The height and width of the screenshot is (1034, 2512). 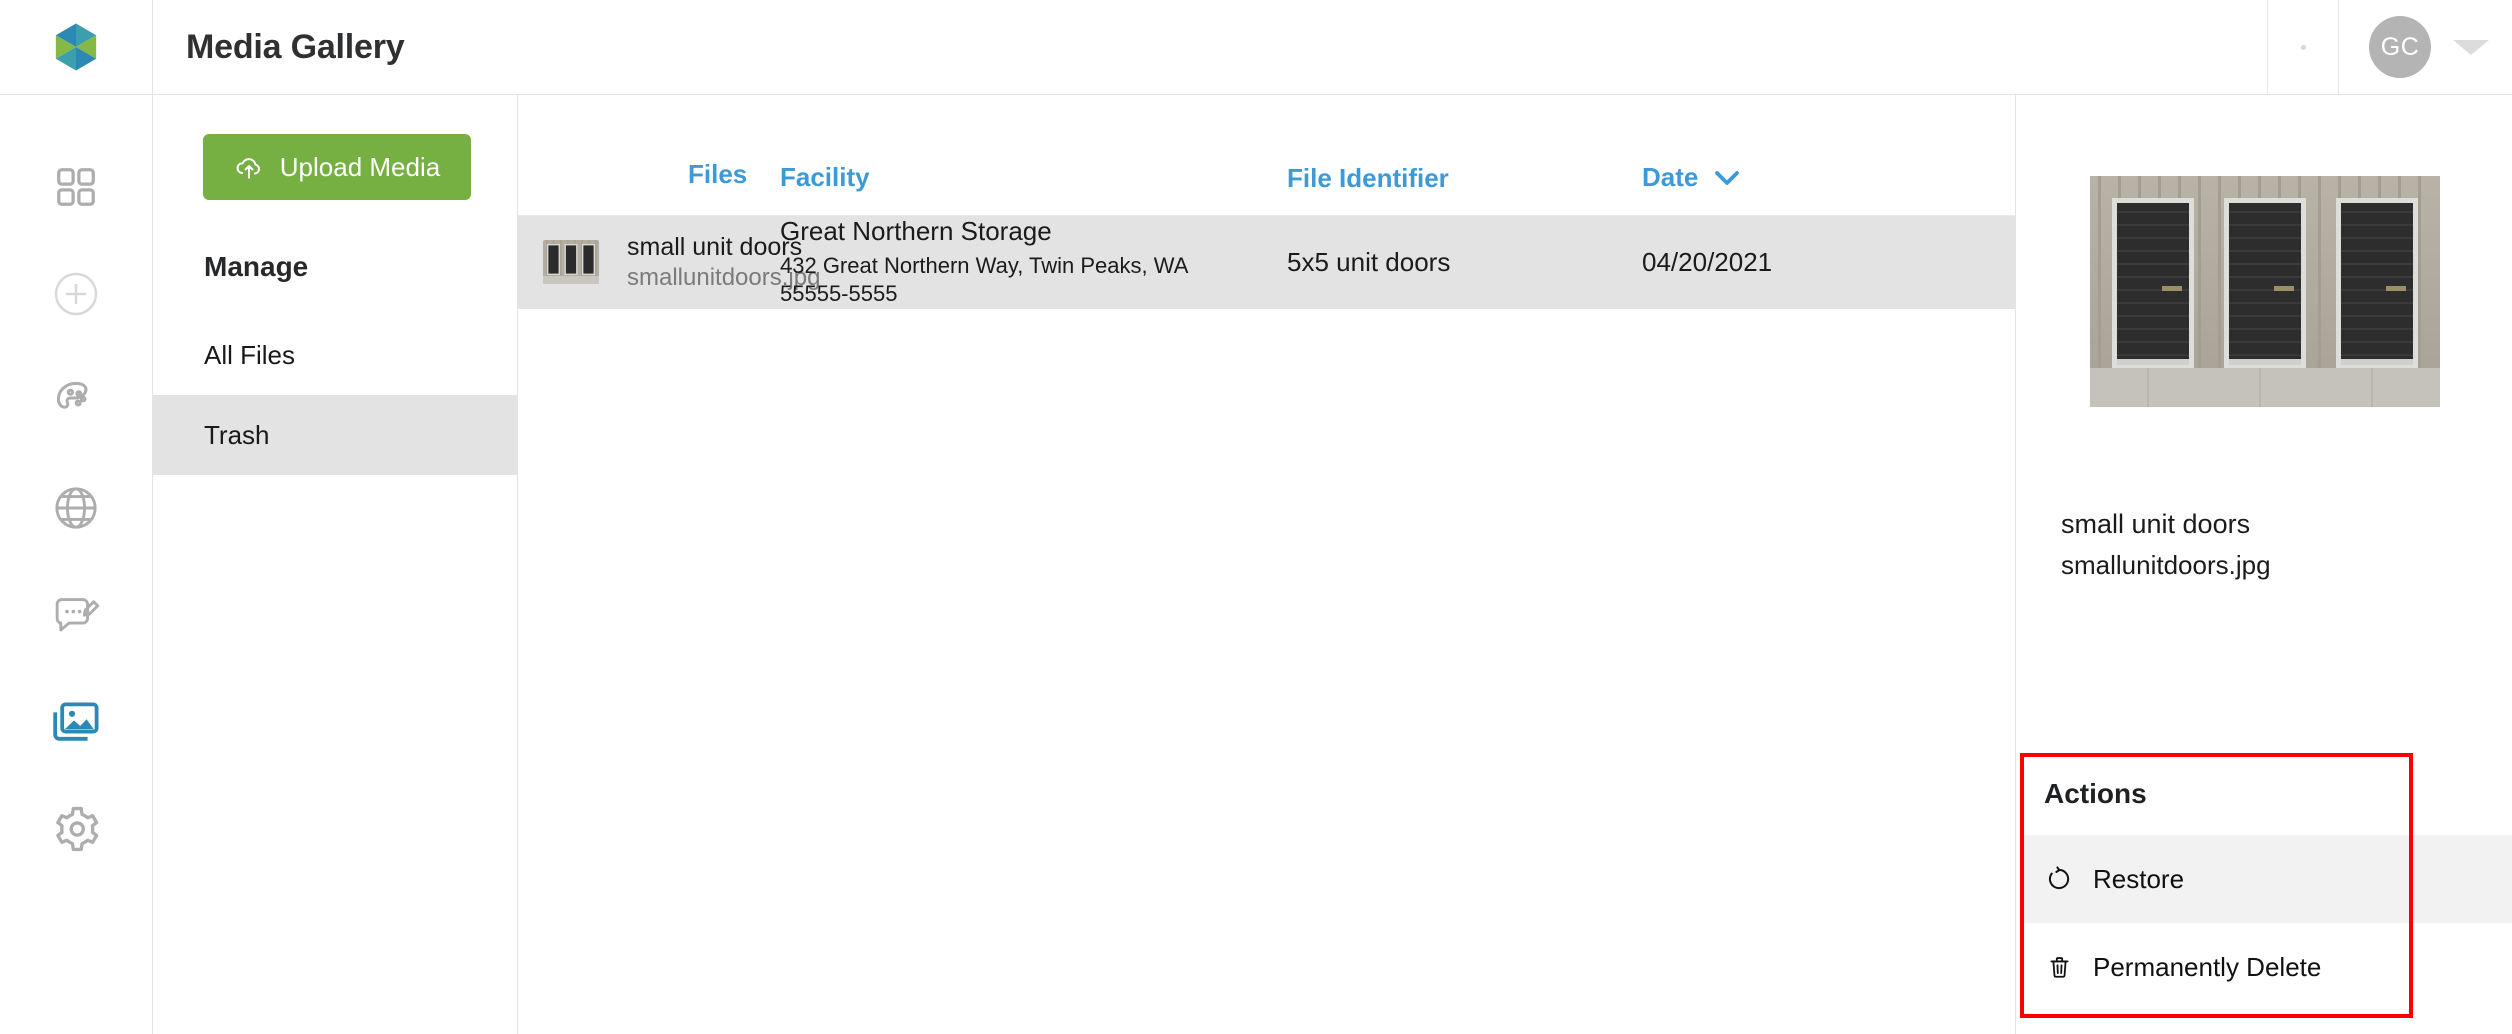 I want to click on column-header-label: Facility, so click(x=825, y=177).